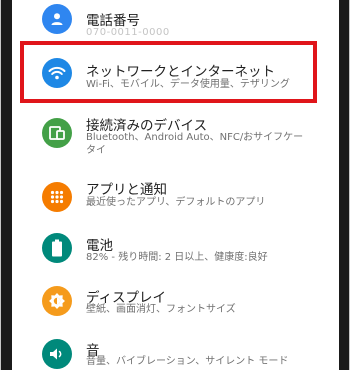 Image resolution: width=350 pixels, height=370 pixels. What do you see at coordinates (57, 301) in the screenshot?
I see `brightness-icon` at bounding box center [57, 301].